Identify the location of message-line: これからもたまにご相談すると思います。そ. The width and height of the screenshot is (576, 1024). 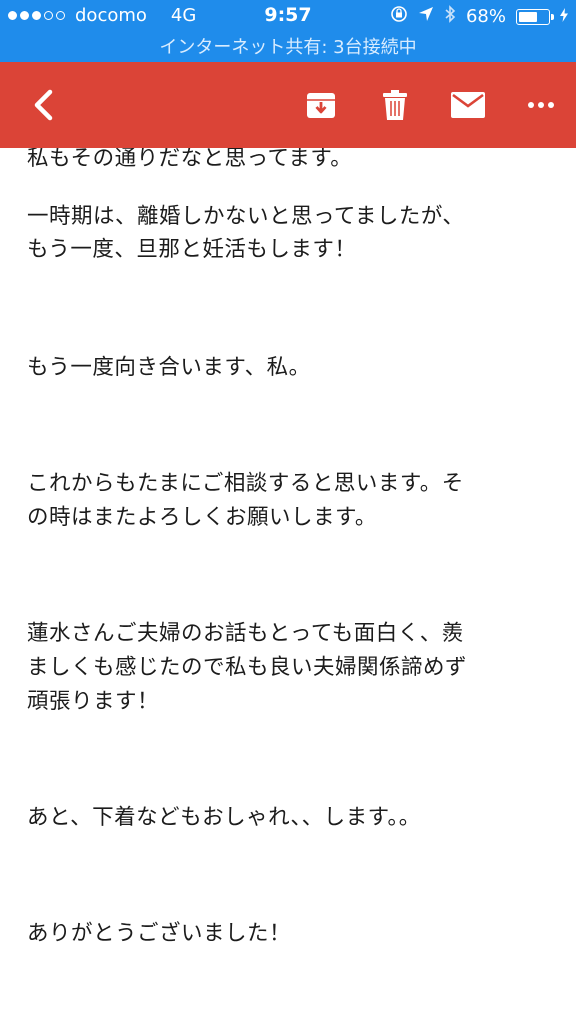
(245, 483).